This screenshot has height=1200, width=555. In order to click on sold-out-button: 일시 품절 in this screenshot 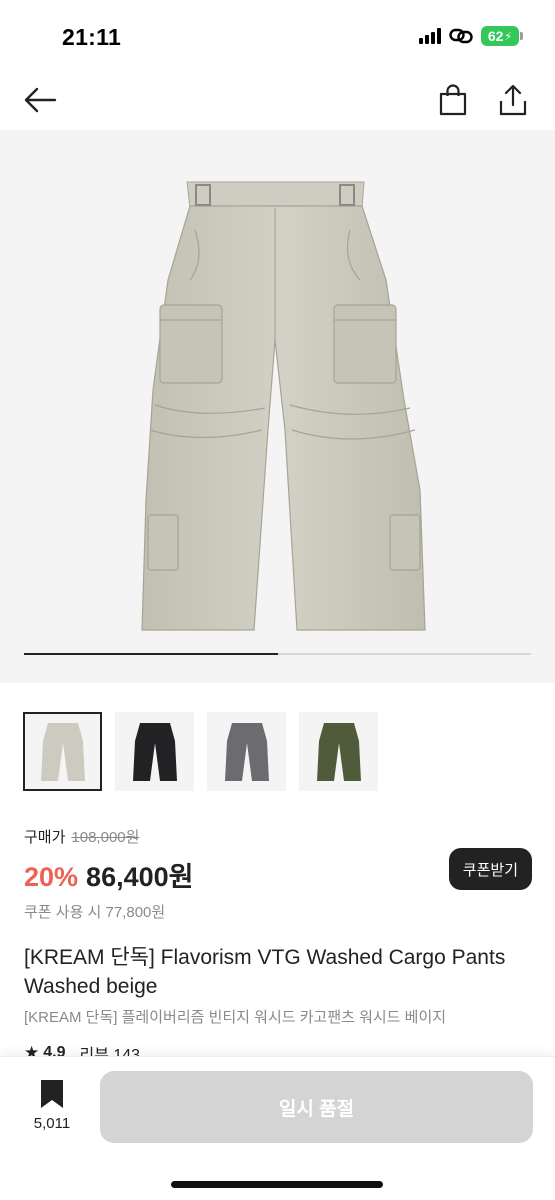, I will do `click(316, 1107)`.